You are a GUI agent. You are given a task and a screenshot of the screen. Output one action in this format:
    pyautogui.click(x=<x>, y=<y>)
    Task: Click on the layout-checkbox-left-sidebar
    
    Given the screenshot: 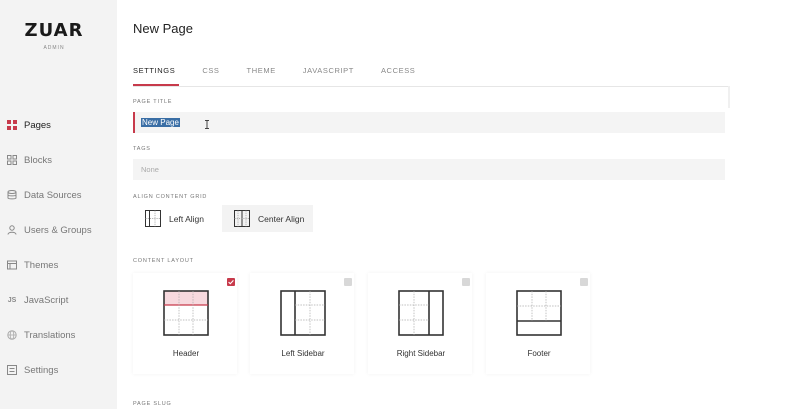 What is the action you would take?
    pyautogui.click(x=348, y=282)
    